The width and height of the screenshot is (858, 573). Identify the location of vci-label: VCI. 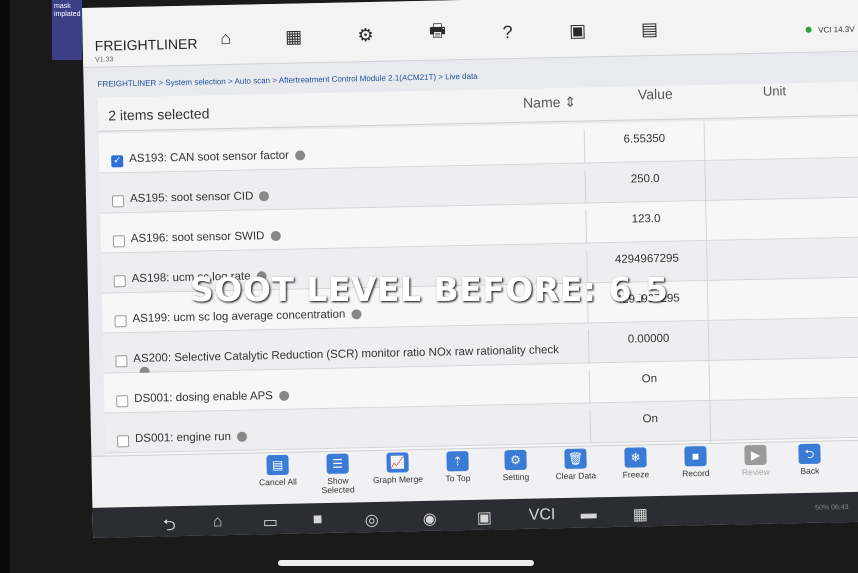
(825, 30).